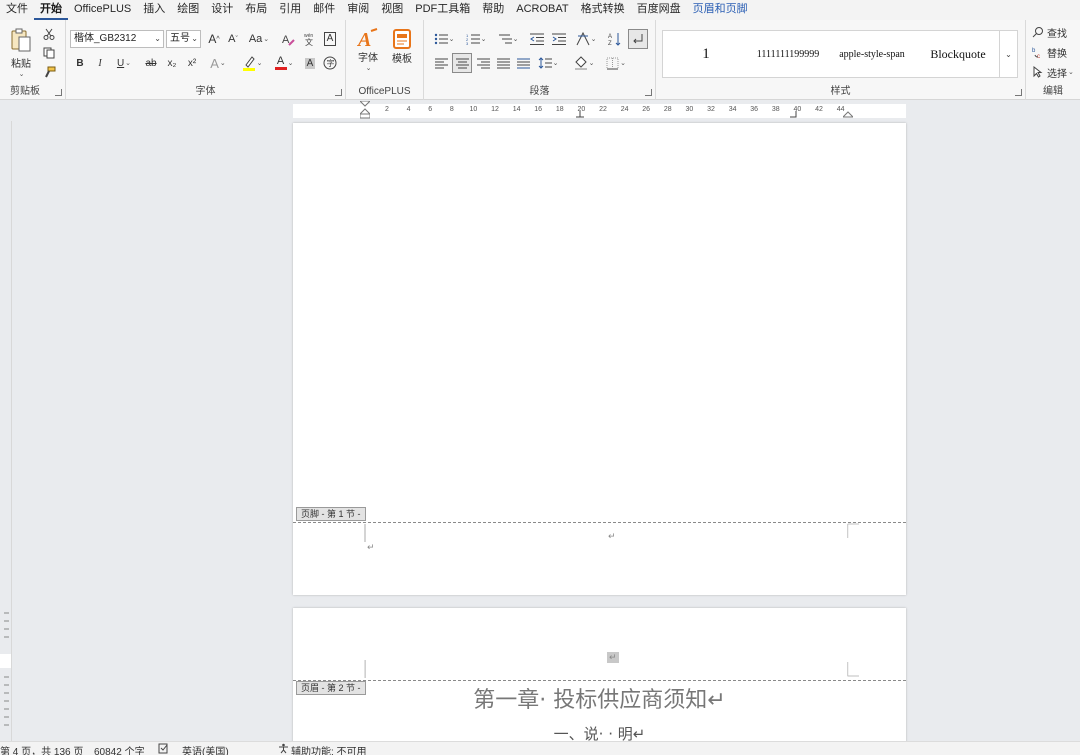  I want to click on styles-more-button: ⌄, so click(1008, 54).